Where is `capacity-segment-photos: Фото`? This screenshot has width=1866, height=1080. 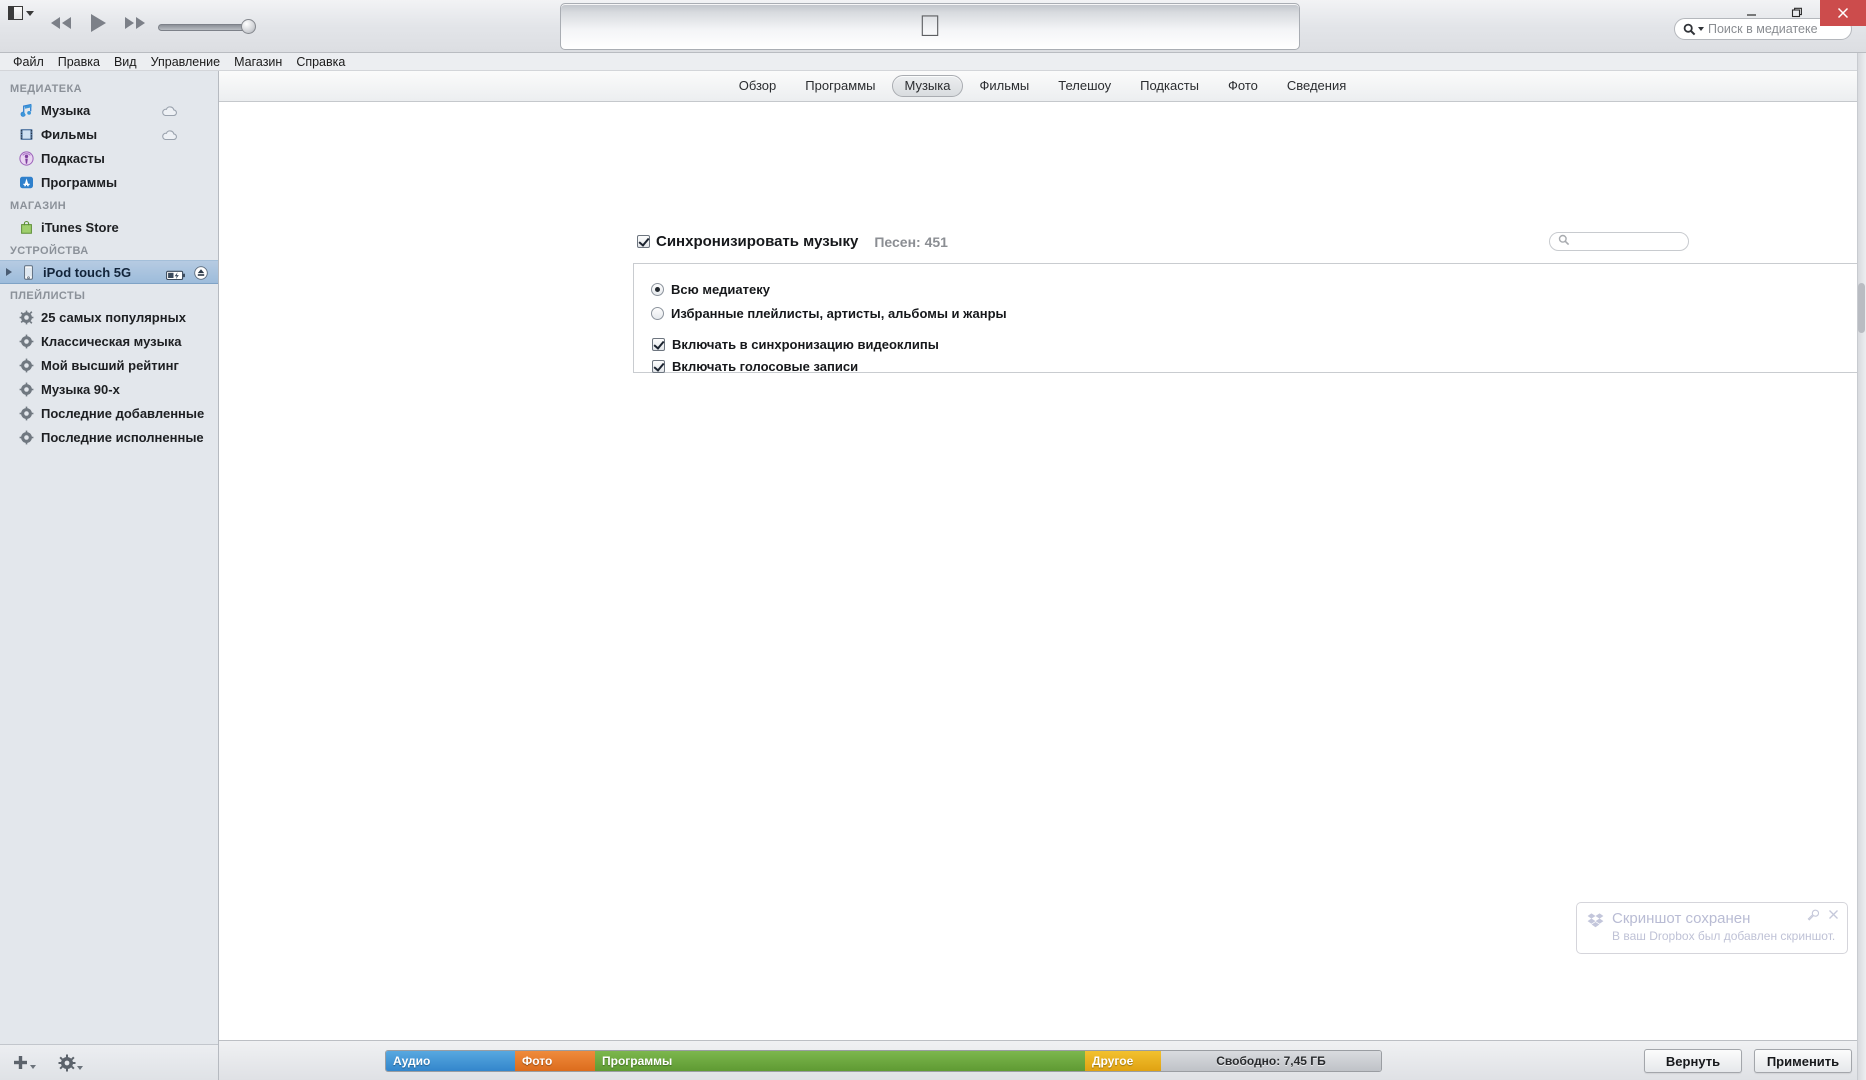 capacity-segment-photos: Фото is located at coordinates (555, 1061).